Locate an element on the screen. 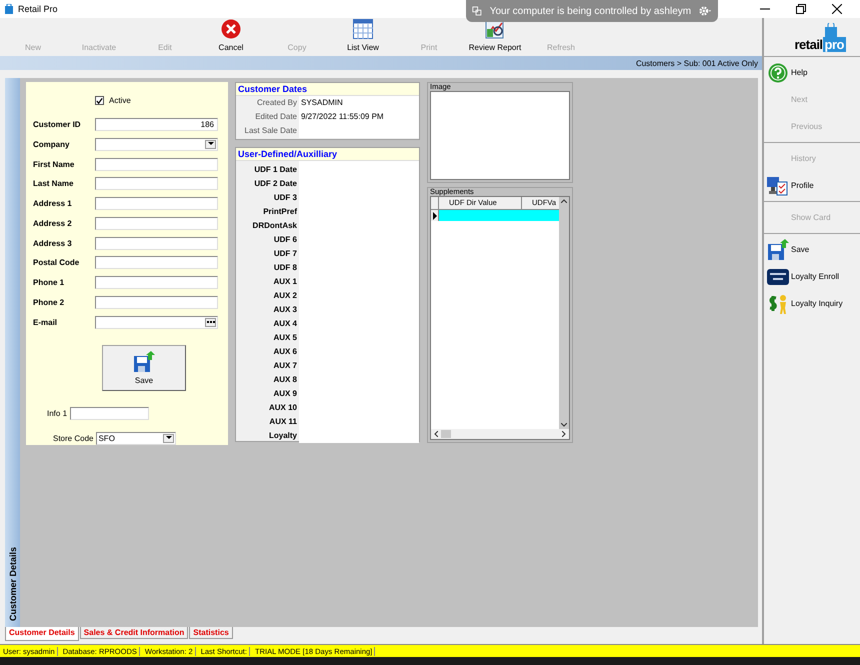 Image resolution: width=860 pixels, height=665 pixels. field-label: PrintPref is located at coordinates (280, 212).